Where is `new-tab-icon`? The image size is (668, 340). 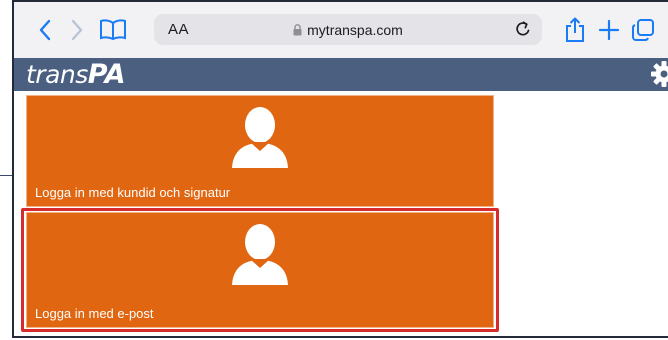 new-tab-icon is located at coordinates (609, 30).